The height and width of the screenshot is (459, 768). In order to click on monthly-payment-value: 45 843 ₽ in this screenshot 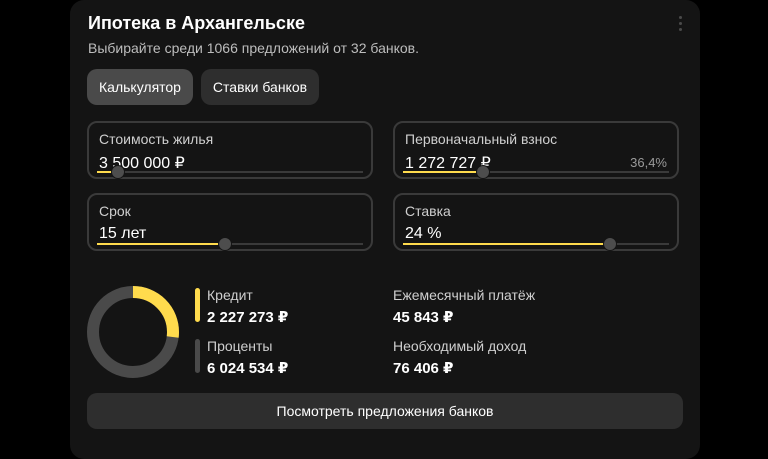, I will do `click(423, 317)`.